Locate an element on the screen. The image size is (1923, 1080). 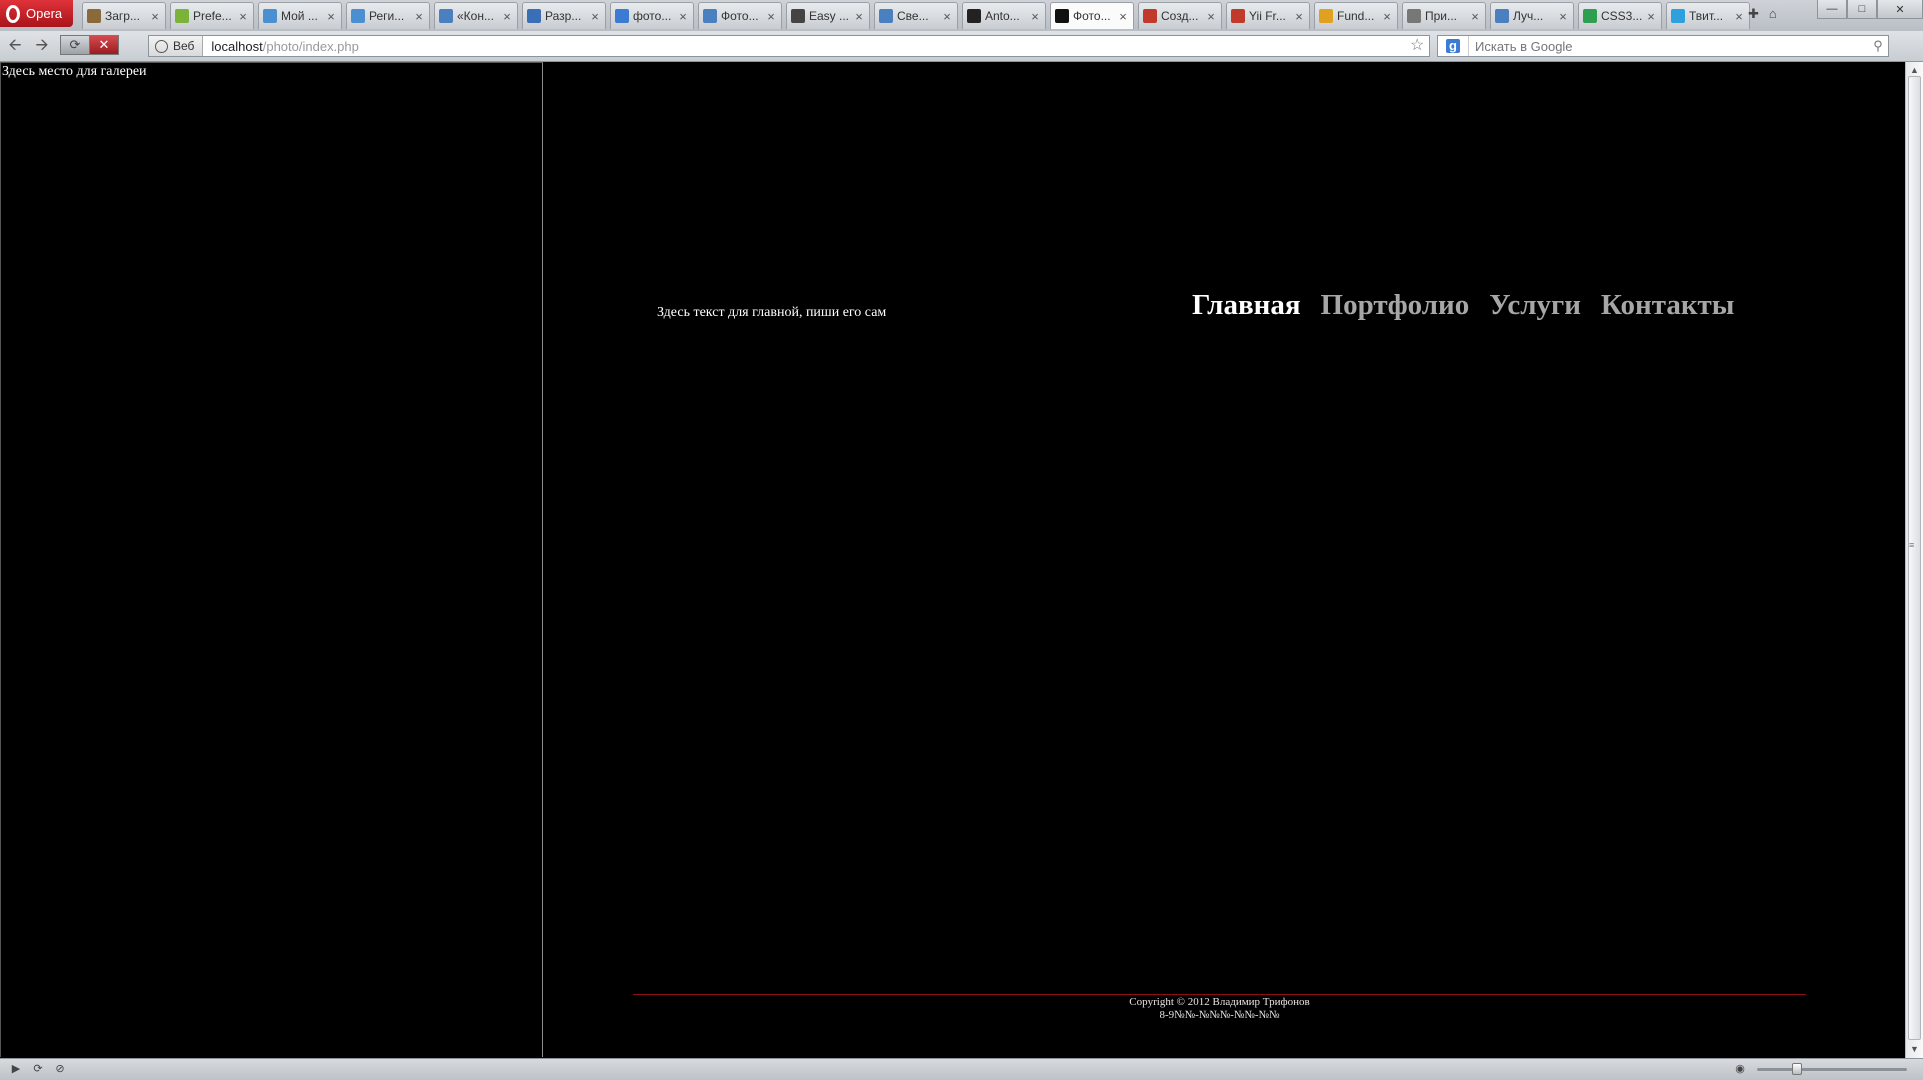
browser-tab: фото... × is located at coordinates (652, 15).